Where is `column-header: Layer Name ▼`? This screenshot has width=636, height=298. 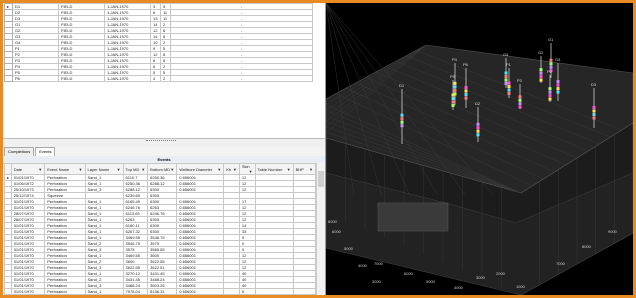 column-header: Layer Name ▼ is located at coordinates (104, 169).